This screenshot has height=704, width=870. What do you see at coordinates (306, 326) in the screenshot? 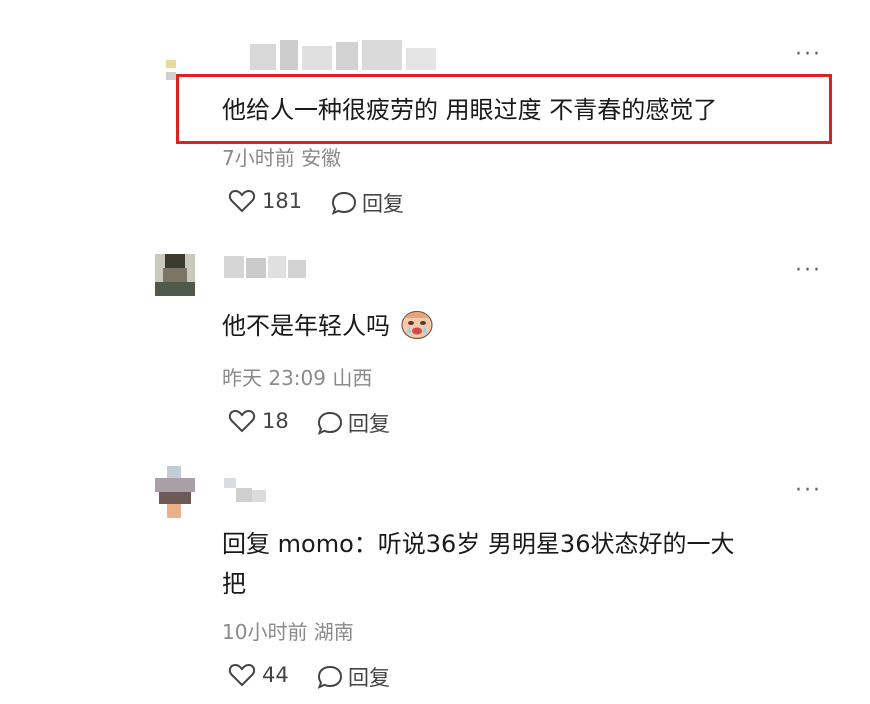
I see `comment-text-content: 他不是年轻人吗` at bounding box center [306, 326].